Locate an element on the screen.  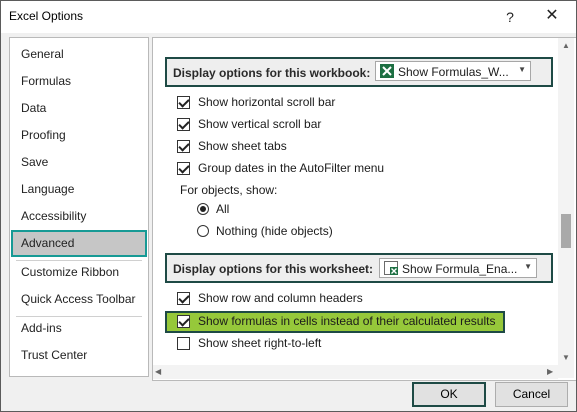
nav-item-trust-center: Trust Center is located at coordinates (79, 355).